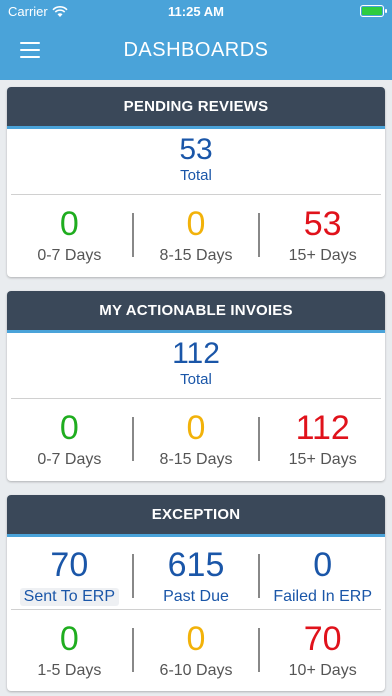  What do you see at coordinates (196, 149) in the screenshot?
I see `pending-reviews-total-value: 53` at bounding box center [196, 149].